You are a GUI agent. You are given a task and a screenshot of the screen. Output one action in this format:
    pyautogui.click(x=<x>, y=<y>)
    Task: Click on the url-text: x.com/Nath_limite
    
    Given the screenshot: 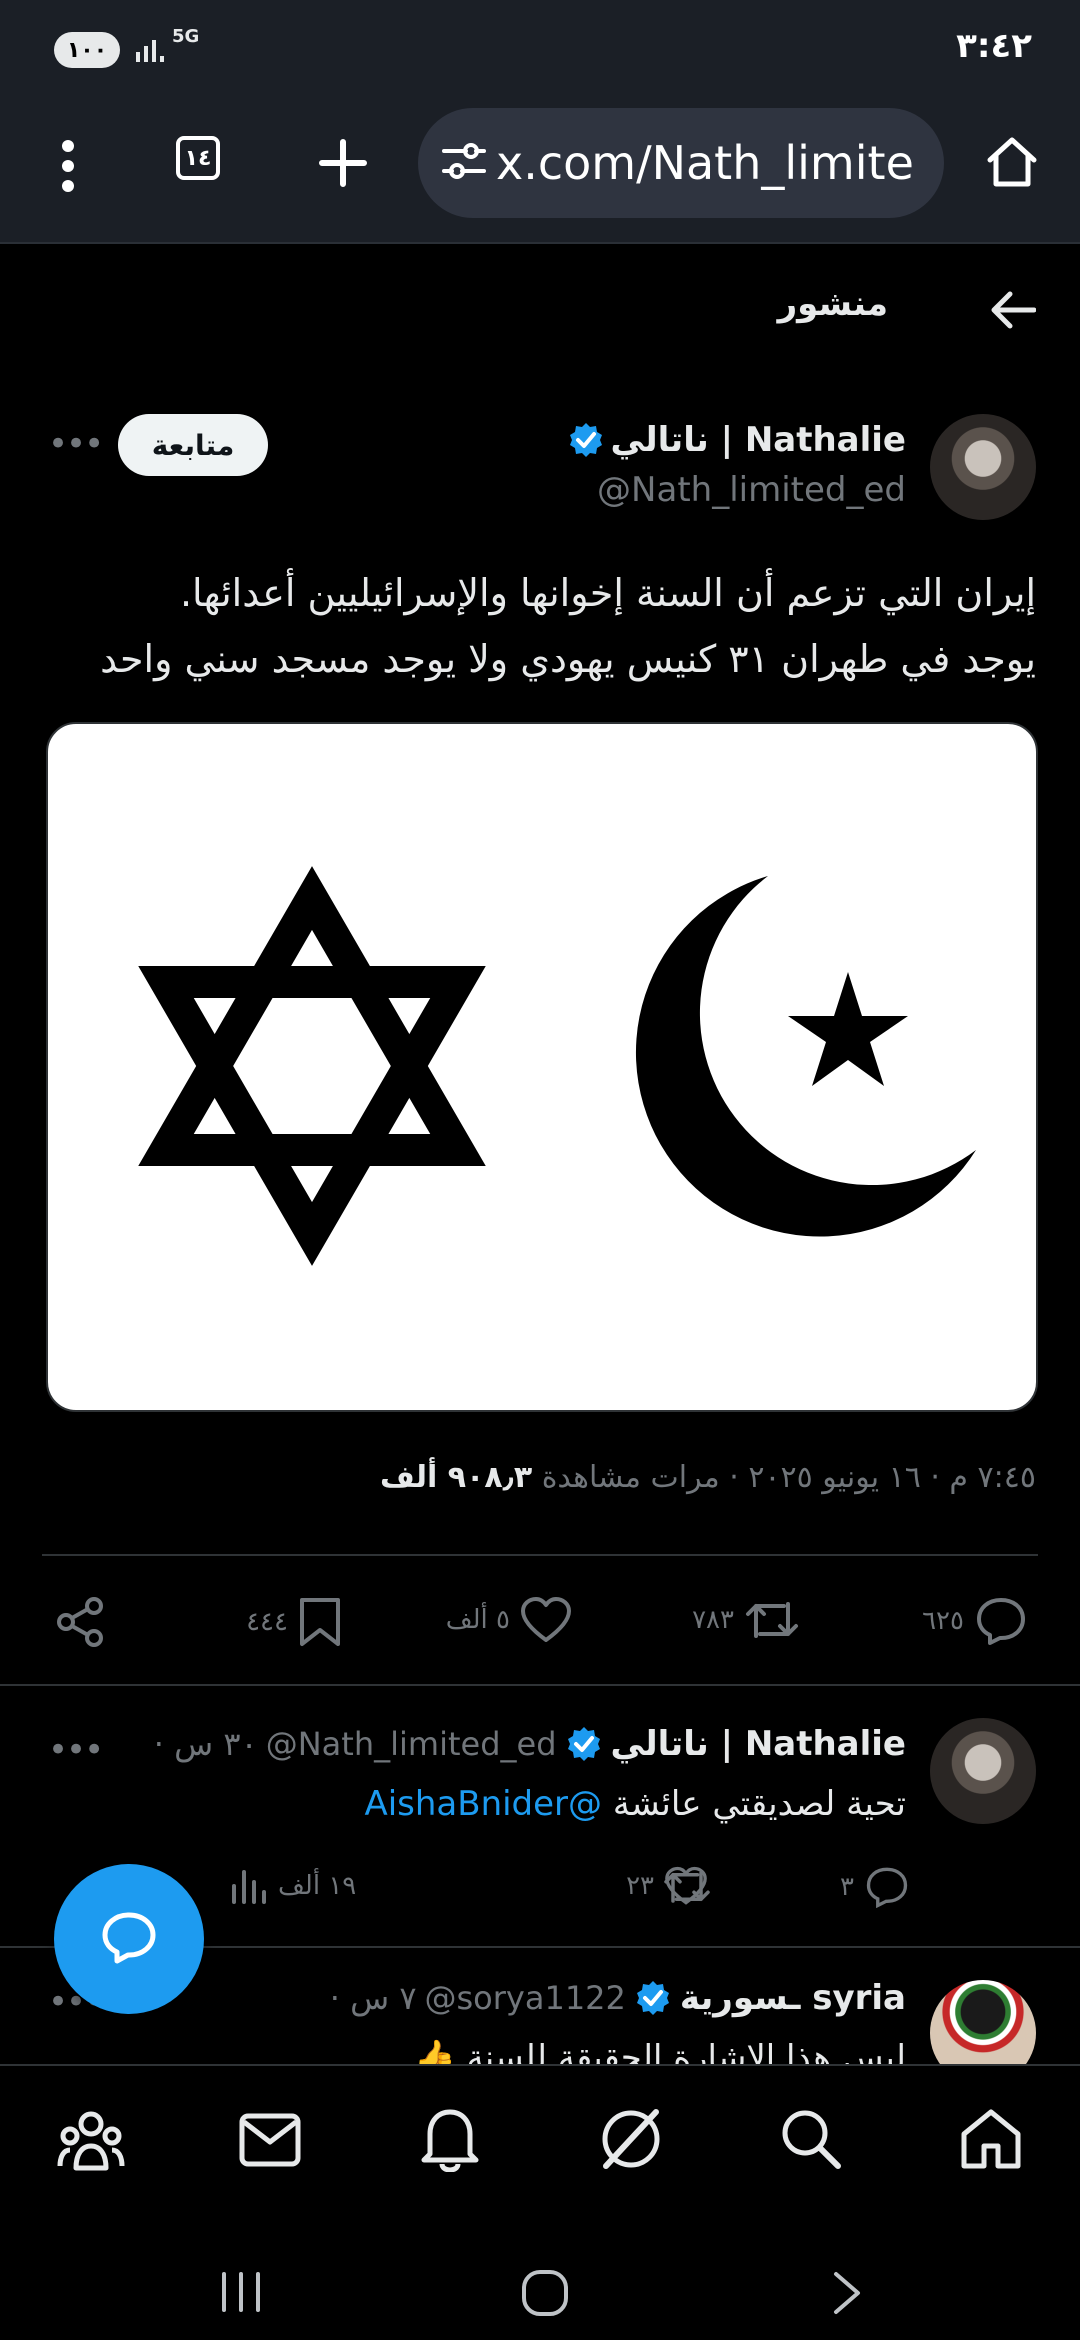 What is the action you would take?
    pyautogui.click(x=706, y=163)
    